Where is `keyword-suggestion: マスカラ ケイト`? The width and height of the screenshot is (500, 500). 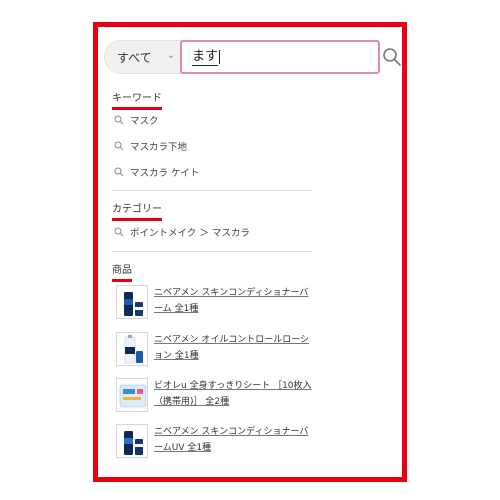 keyword-suggestion: マスカラ ケイト is located at coordinates (156, 172).